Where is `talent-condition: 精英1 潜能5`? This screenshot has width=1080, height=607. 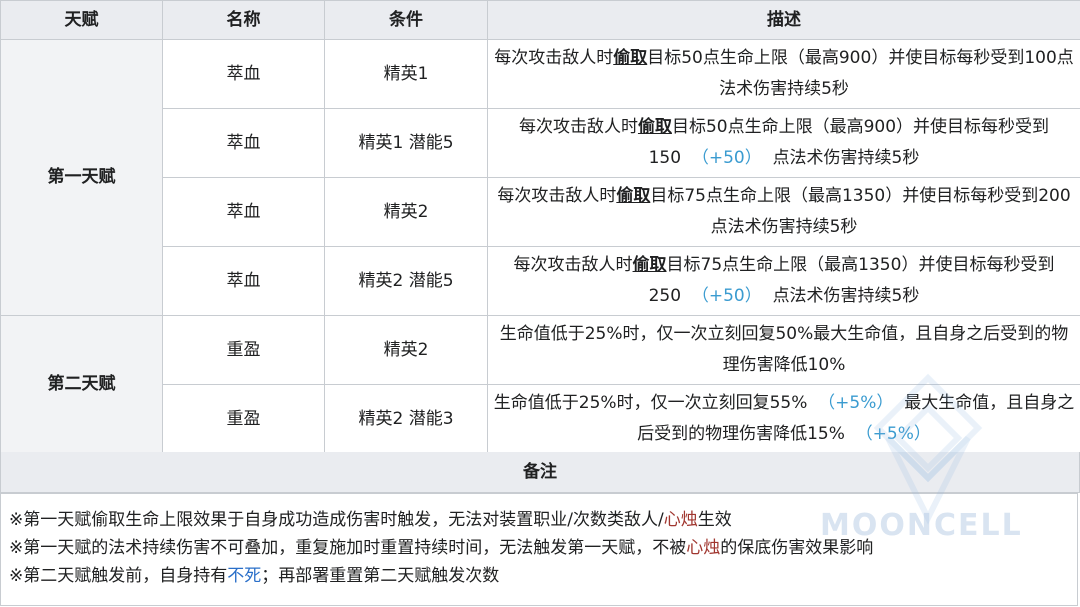 talent-condition: 精英1 潜能5 is located at coordinates (406, 143).